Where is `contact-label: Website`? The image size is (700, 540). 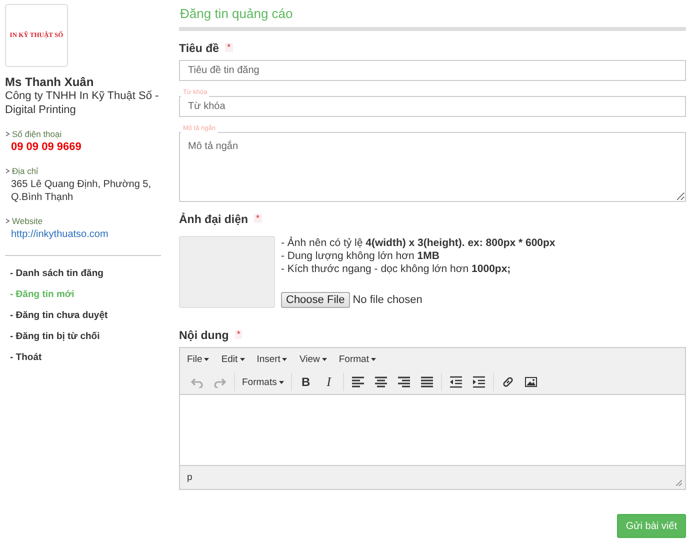 contact-label: Website is located at coordinates (27, 221).